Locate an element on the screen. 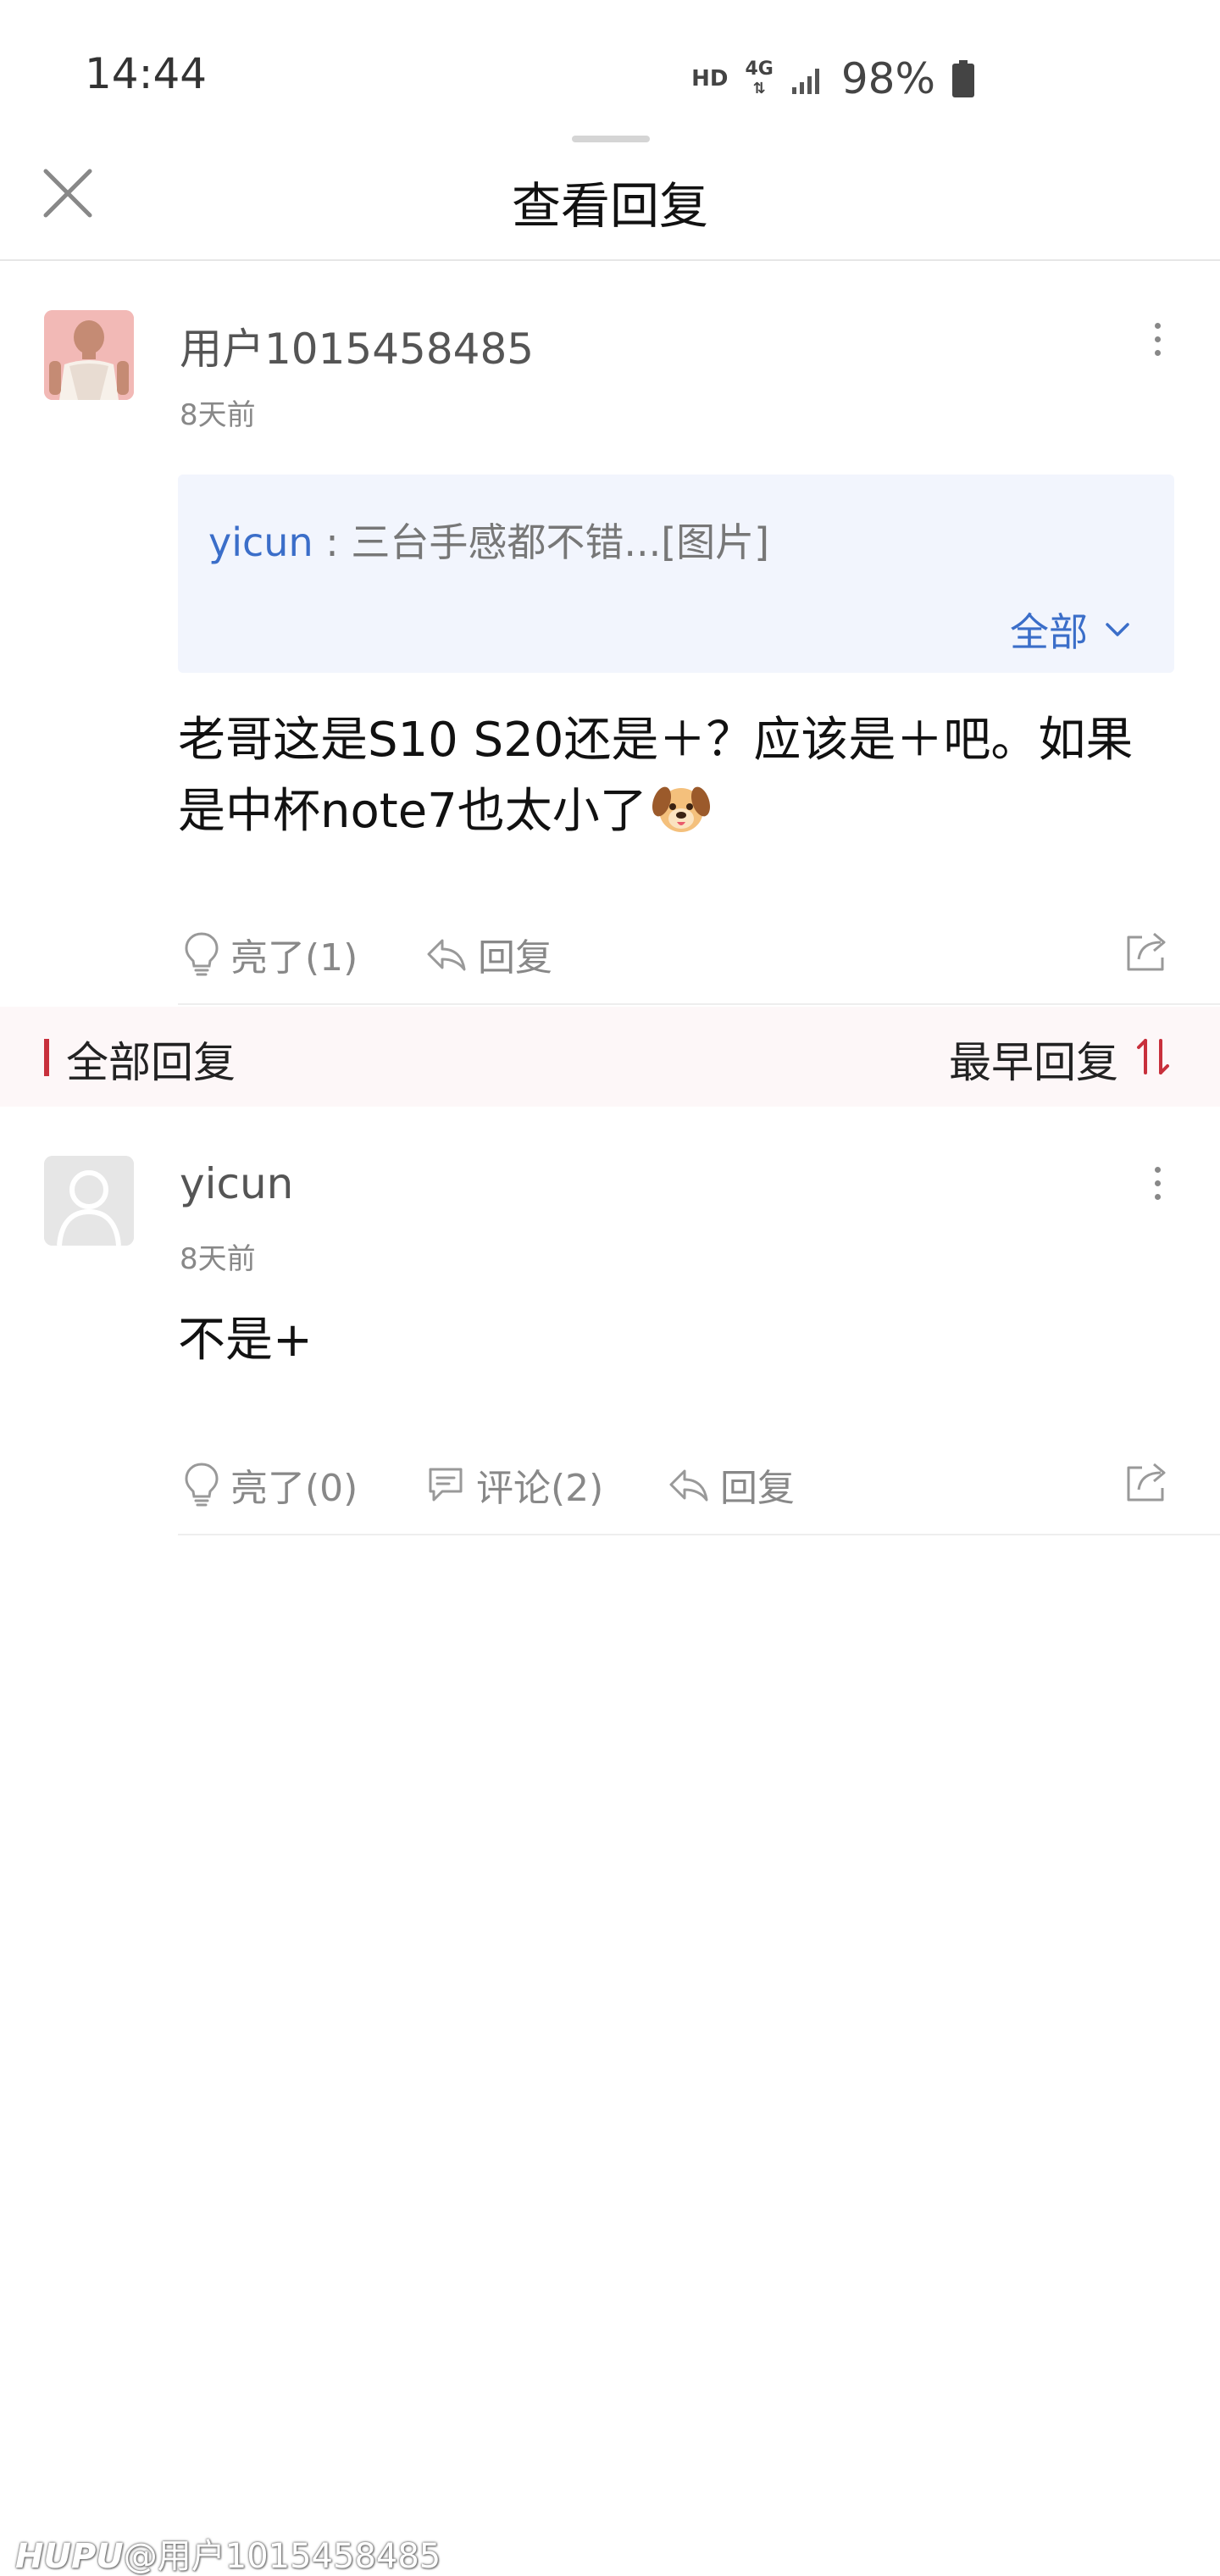 This screenshot has width=1220, height=2576. sheet-drag-handle is located at coordinates (611, 139).